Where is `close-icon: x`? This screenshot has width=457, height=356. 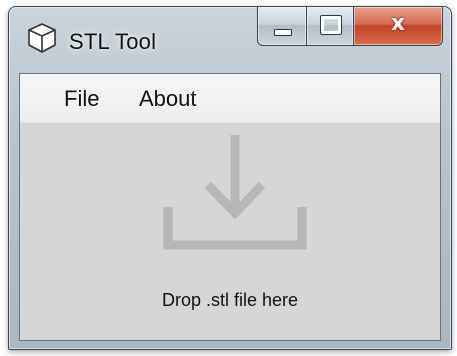
close-icon: x is located at coordinates (398, 23).